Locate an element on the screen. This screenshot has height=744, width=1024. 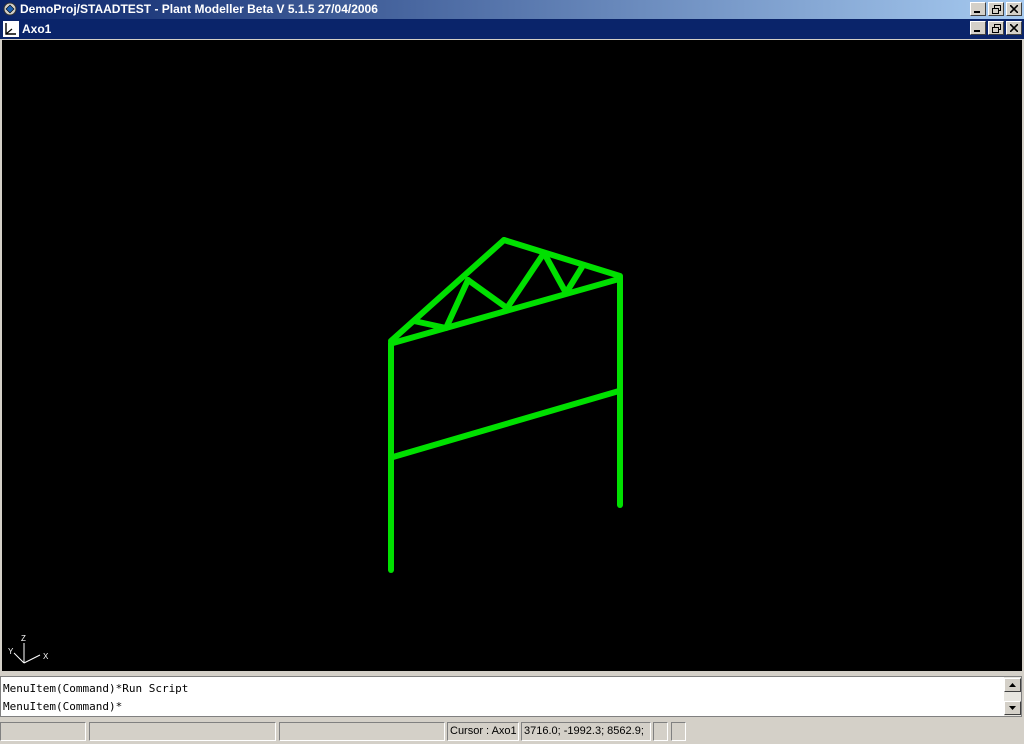
axis-y-label: Y is located at coordinates (11, 651).